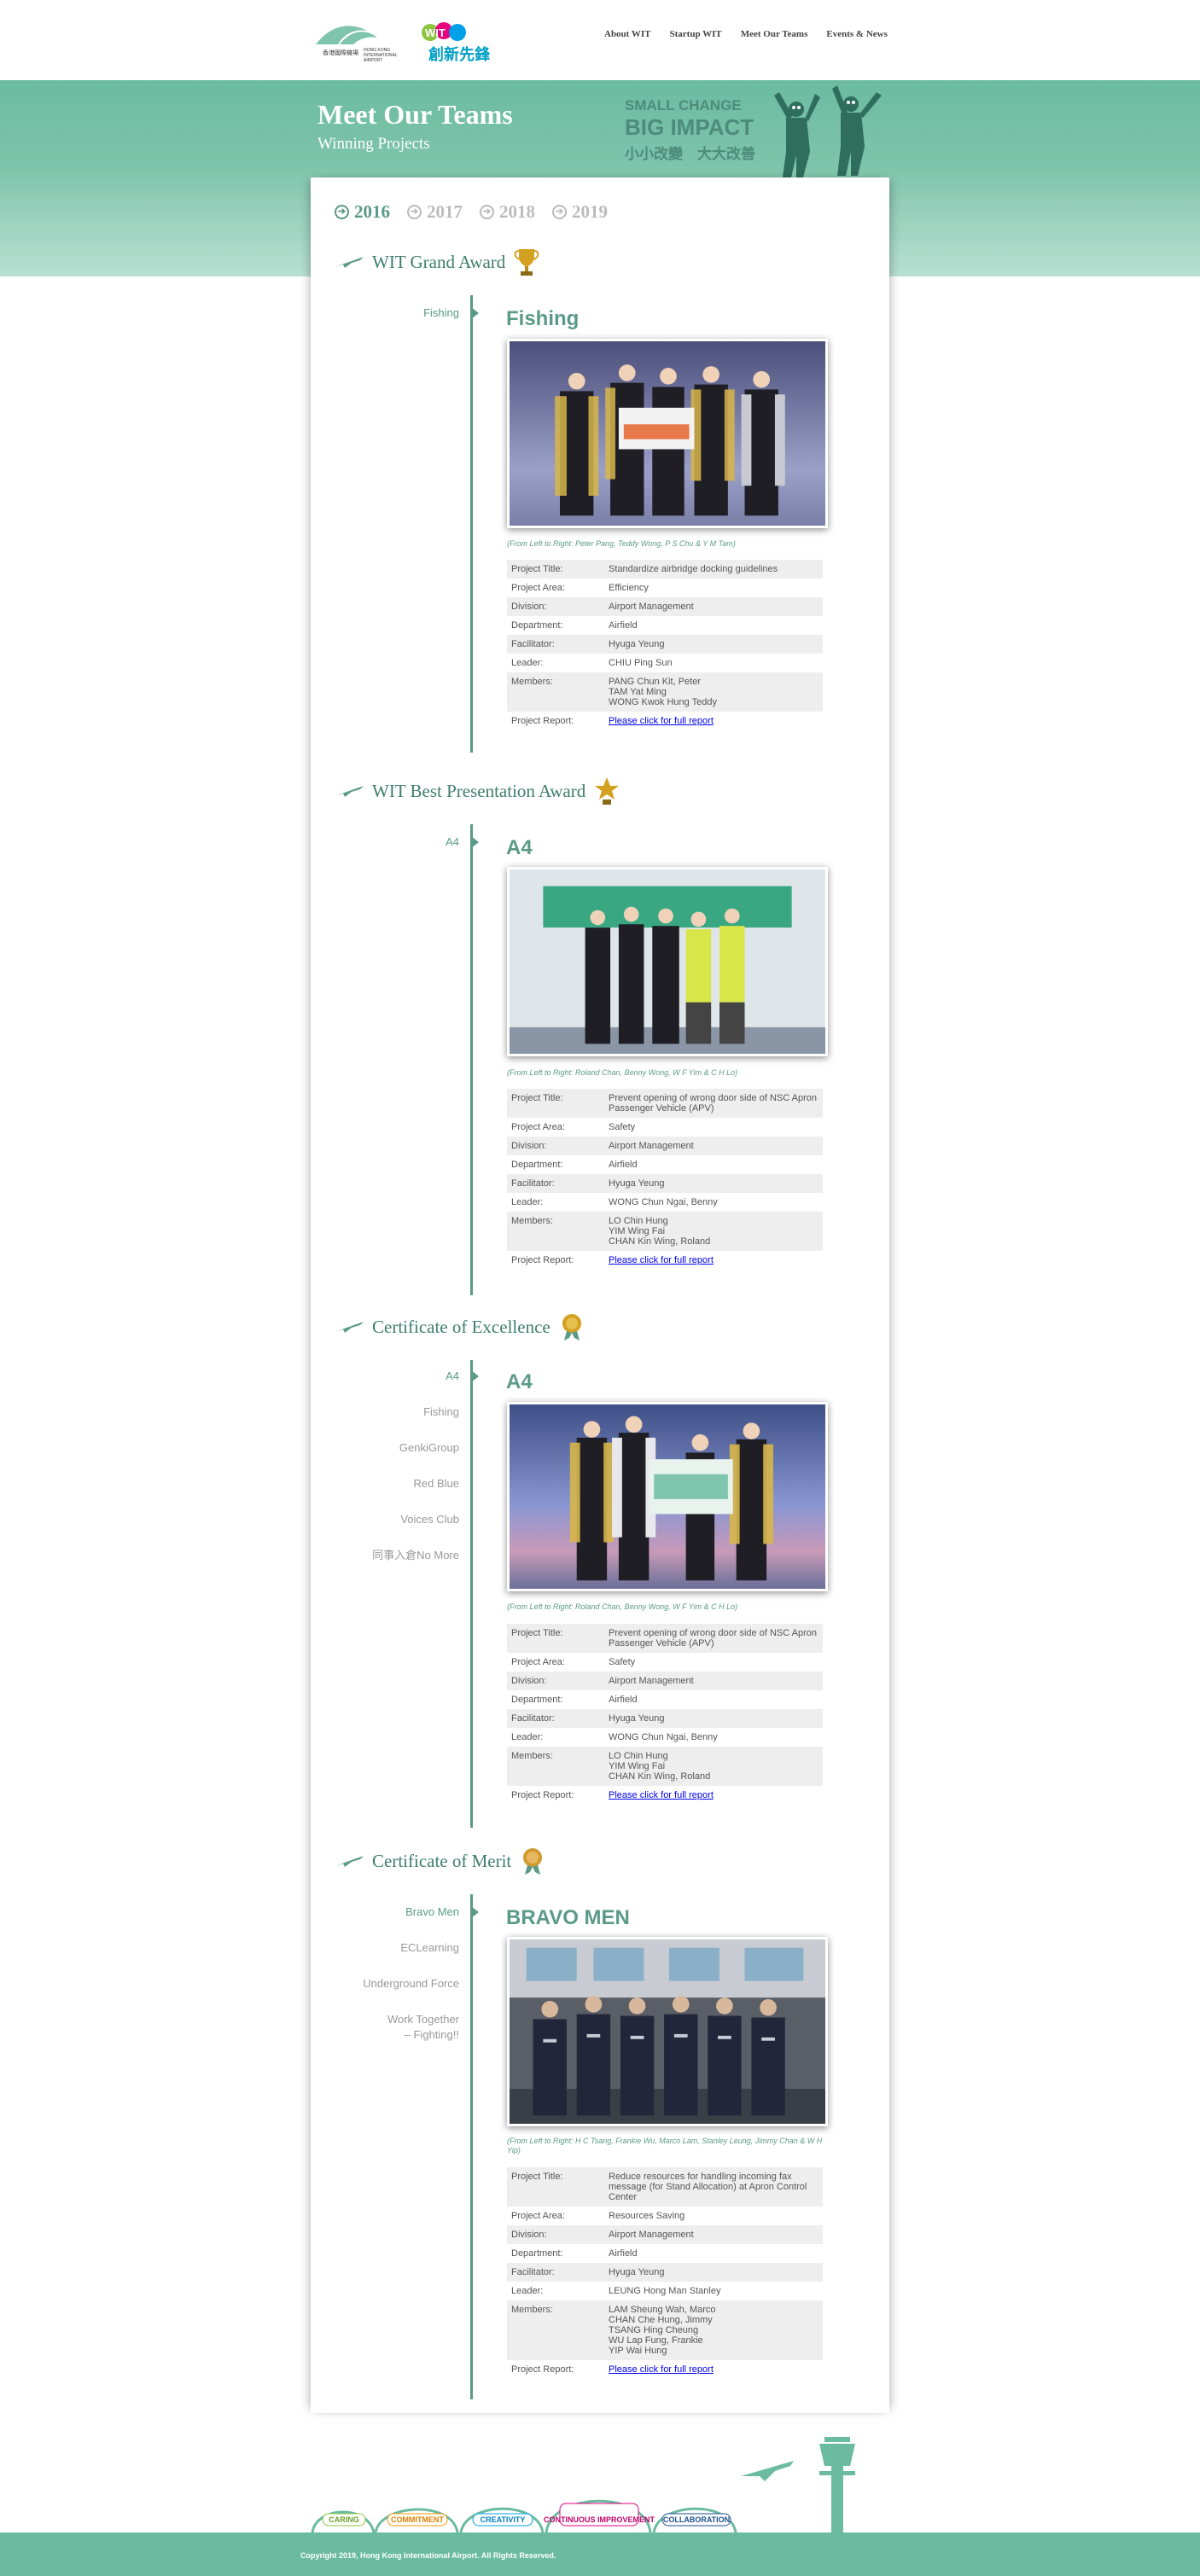 Image resolution: width=1200 pixels, height=2576 pixels. What do you see at coordinates (395, 1448) in the screenshot?
I see `team-tab-genkigroup: GenkiGroup` at bounding box center [395, 1448].